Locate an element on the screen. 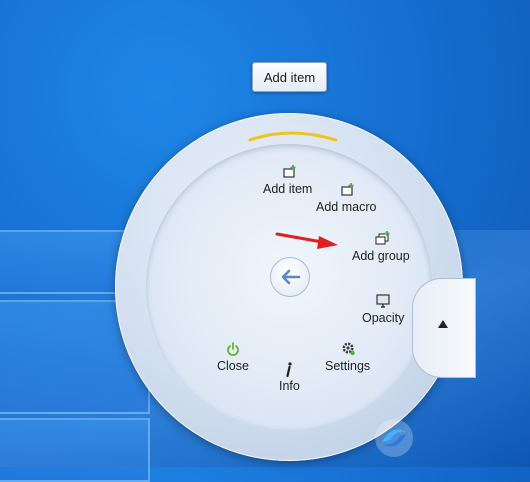  add-item-icon is located at coordinates (289, 171).